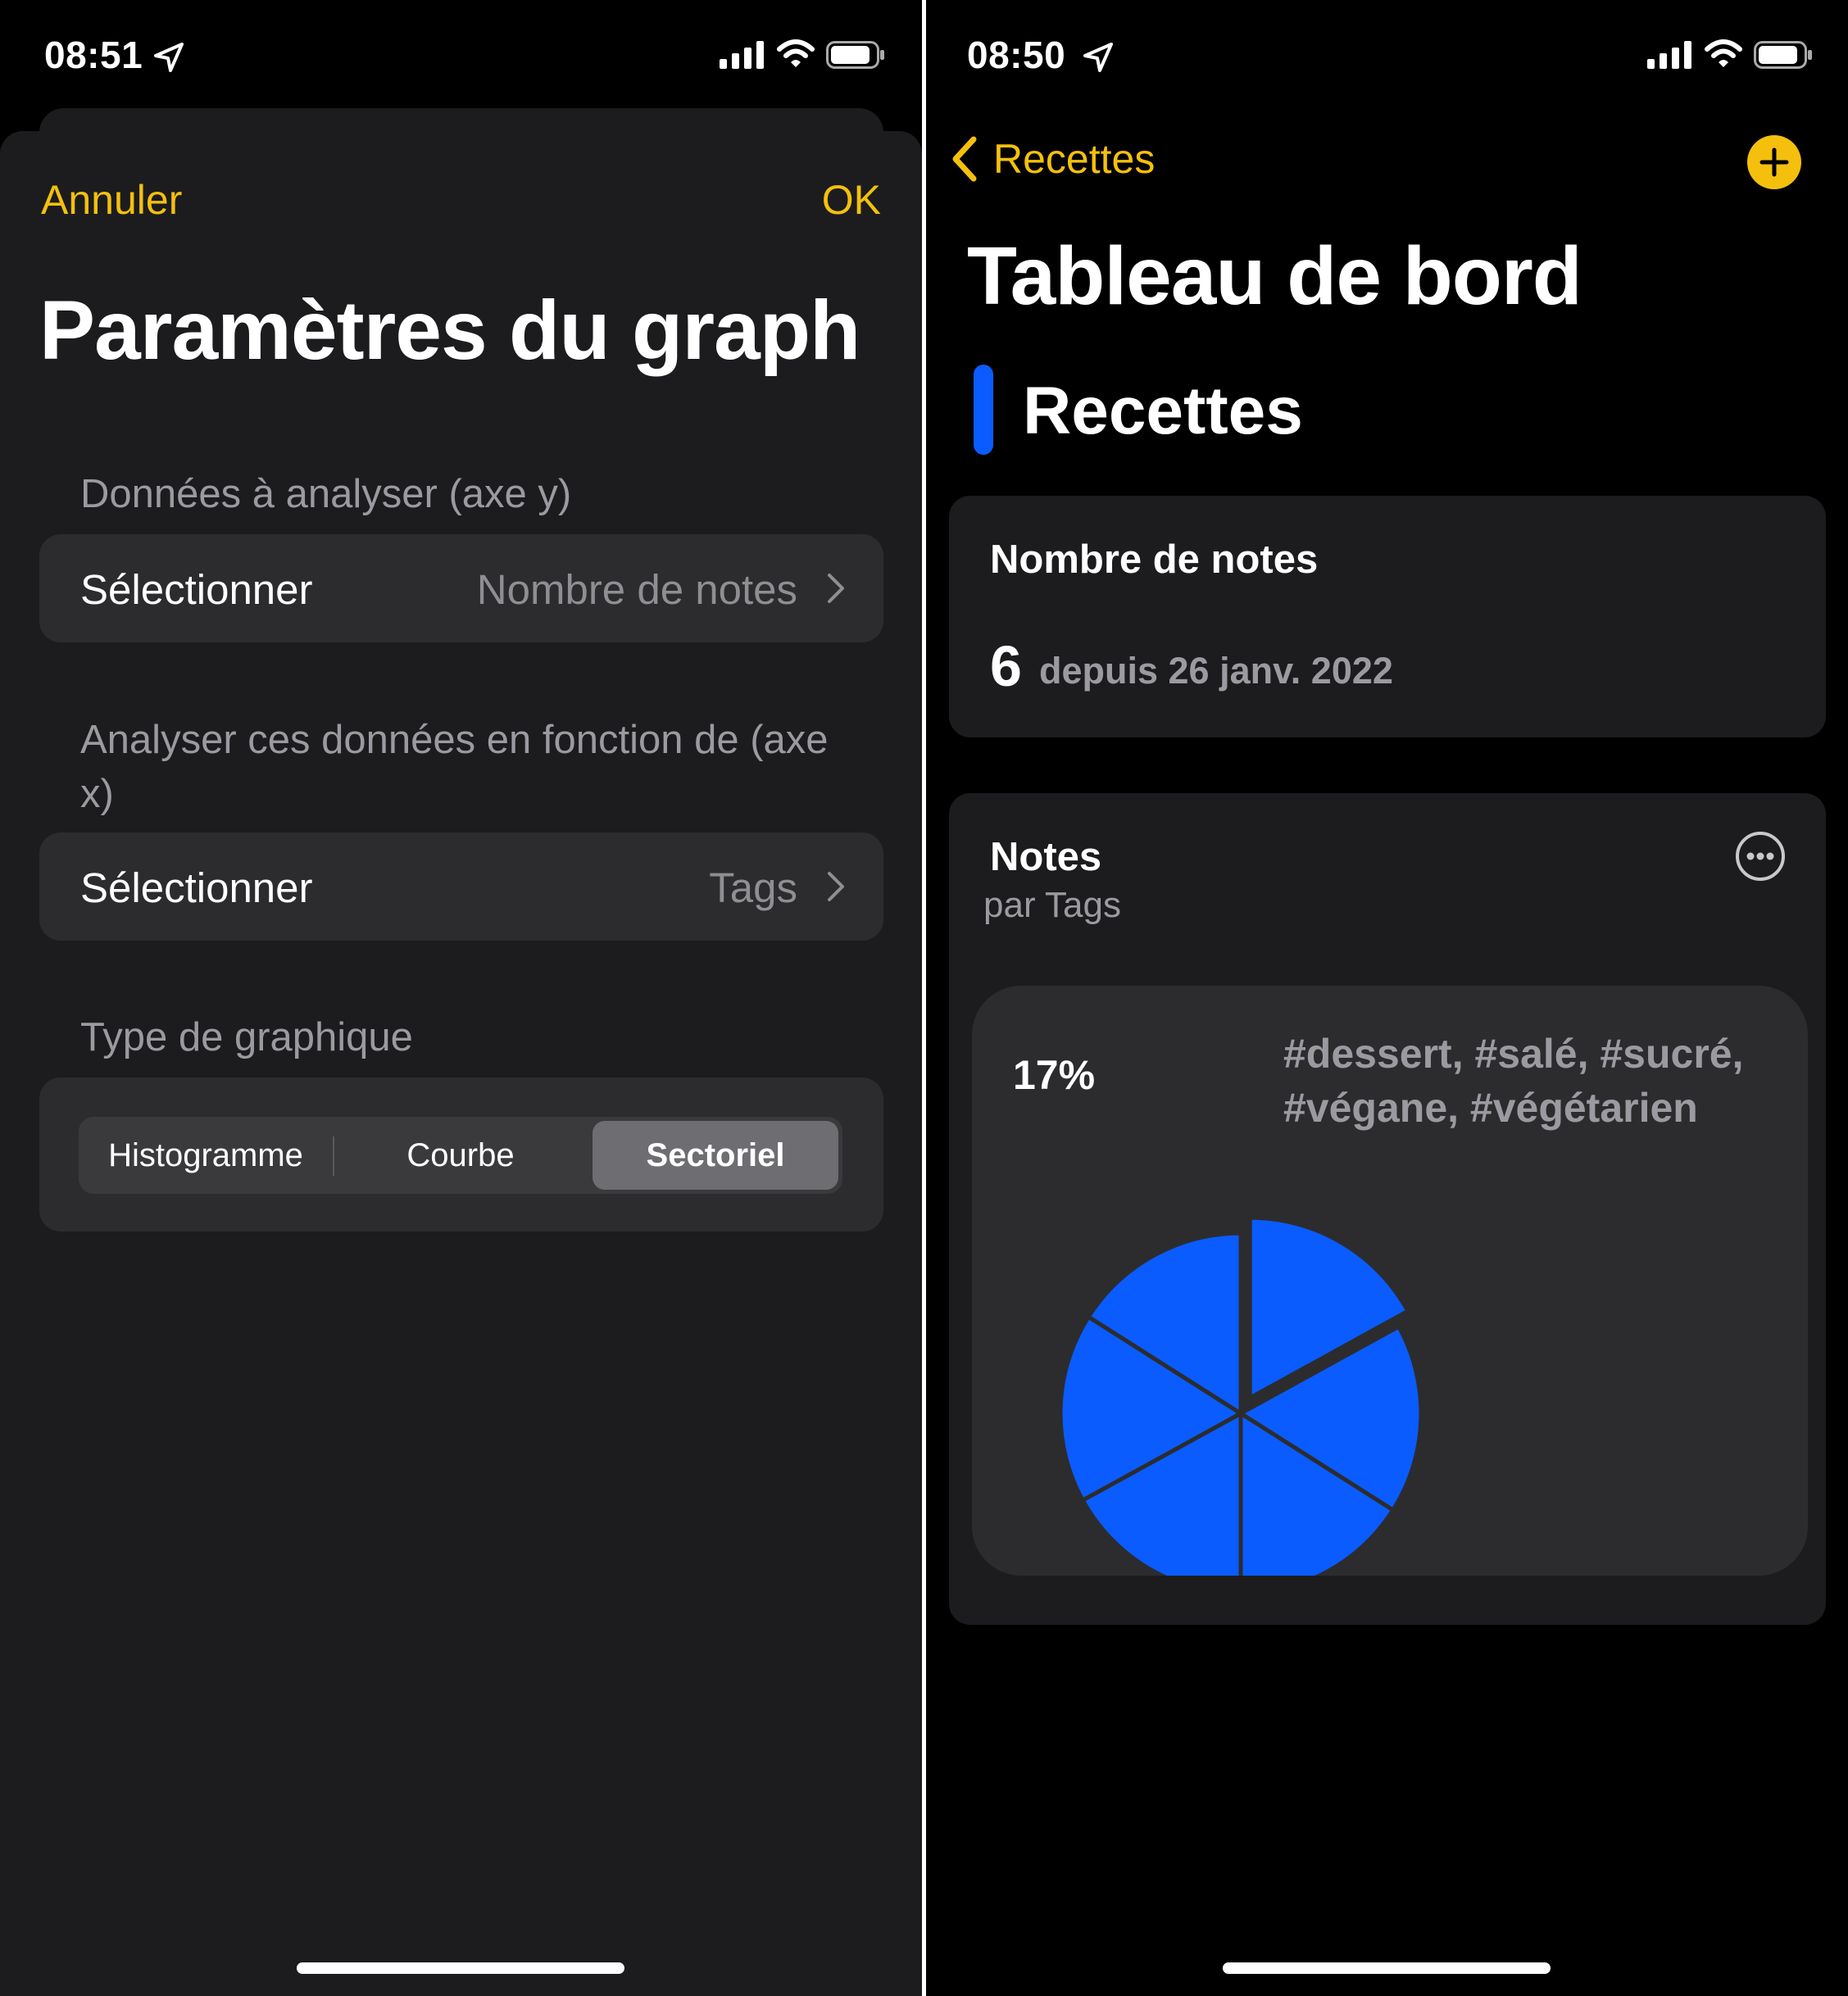  I want to click on y-axis-section-header: Données à analyser (axe y), so click(326, 494).